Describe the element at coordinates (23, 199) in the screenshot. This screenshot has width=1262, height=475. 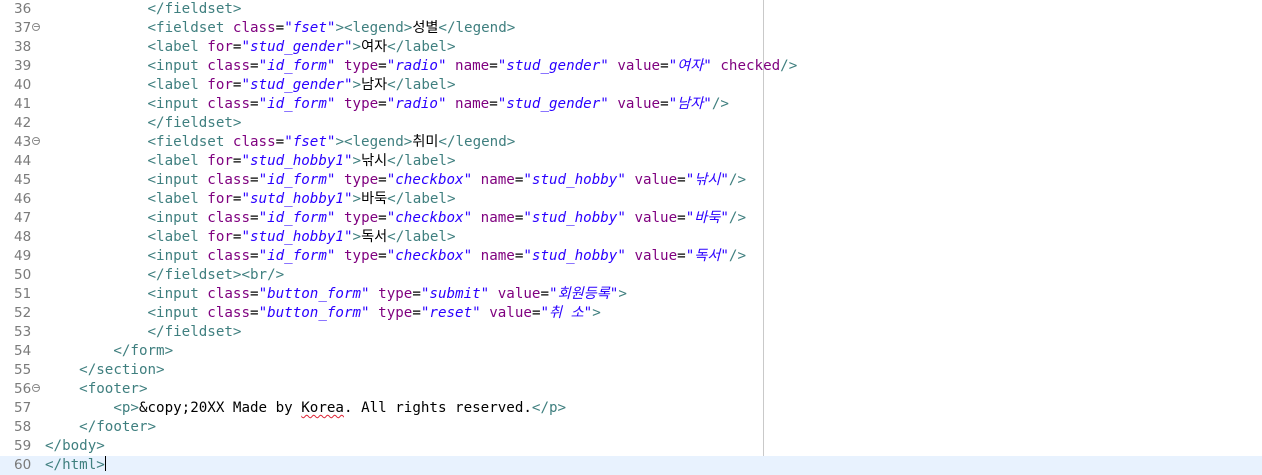
I see `line-number: 46` at that location.